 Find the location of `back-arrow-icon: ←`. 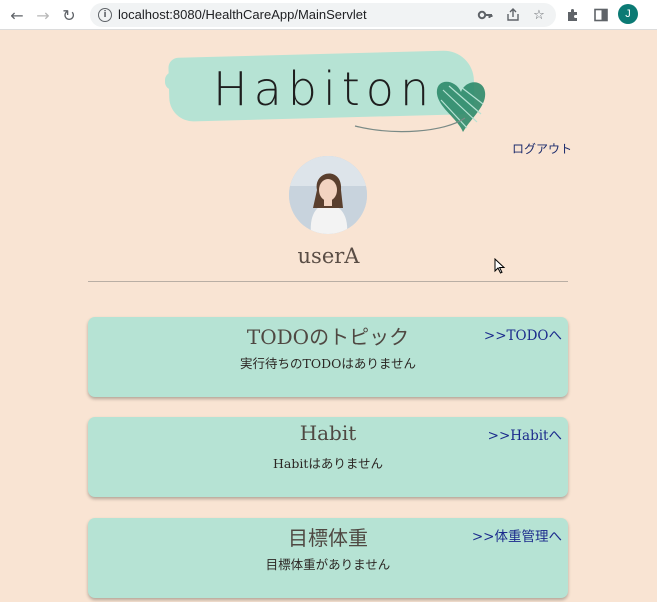

back-arrow-icon: ← is located at coordinates (17, 15).